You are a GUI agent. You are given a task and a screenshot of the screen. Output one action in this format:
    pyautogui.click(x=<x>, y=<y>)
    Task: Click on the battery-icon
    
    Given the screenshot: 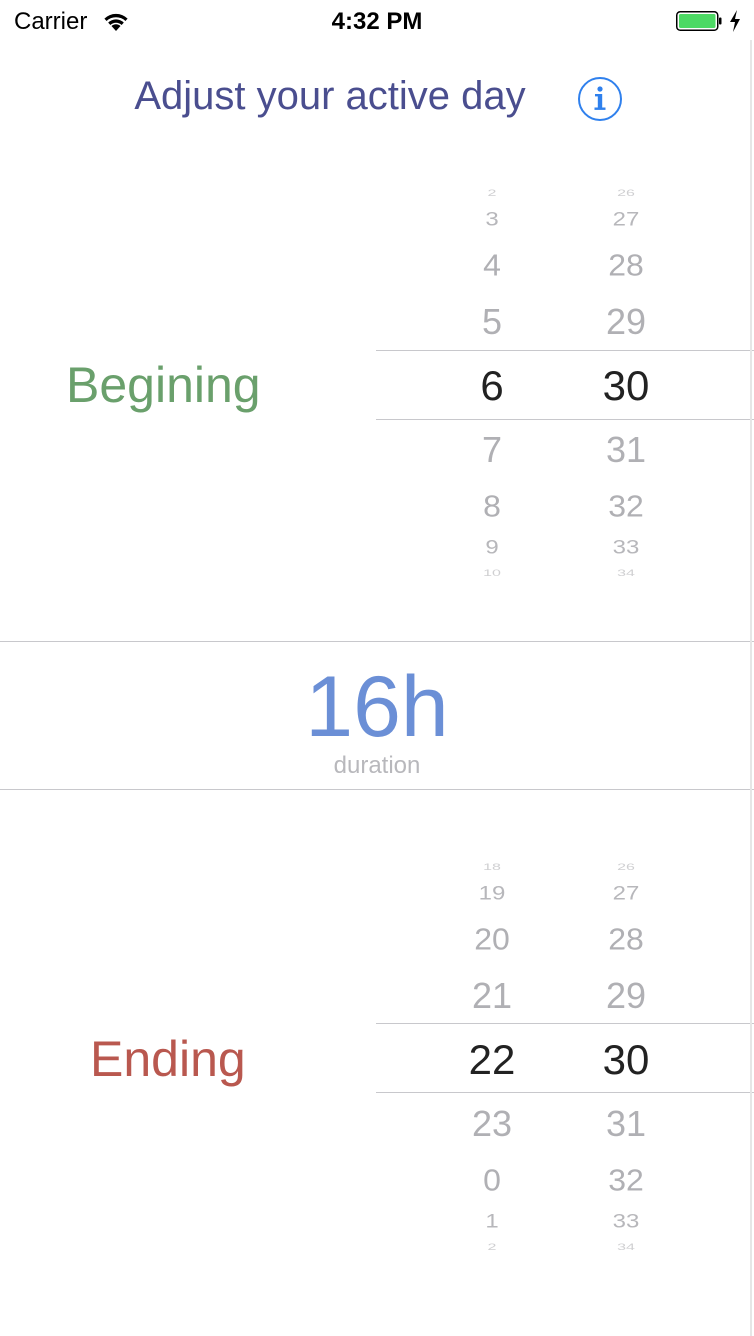 What is the action you would take?
    pyautogui.click(x=699, y=21)
    